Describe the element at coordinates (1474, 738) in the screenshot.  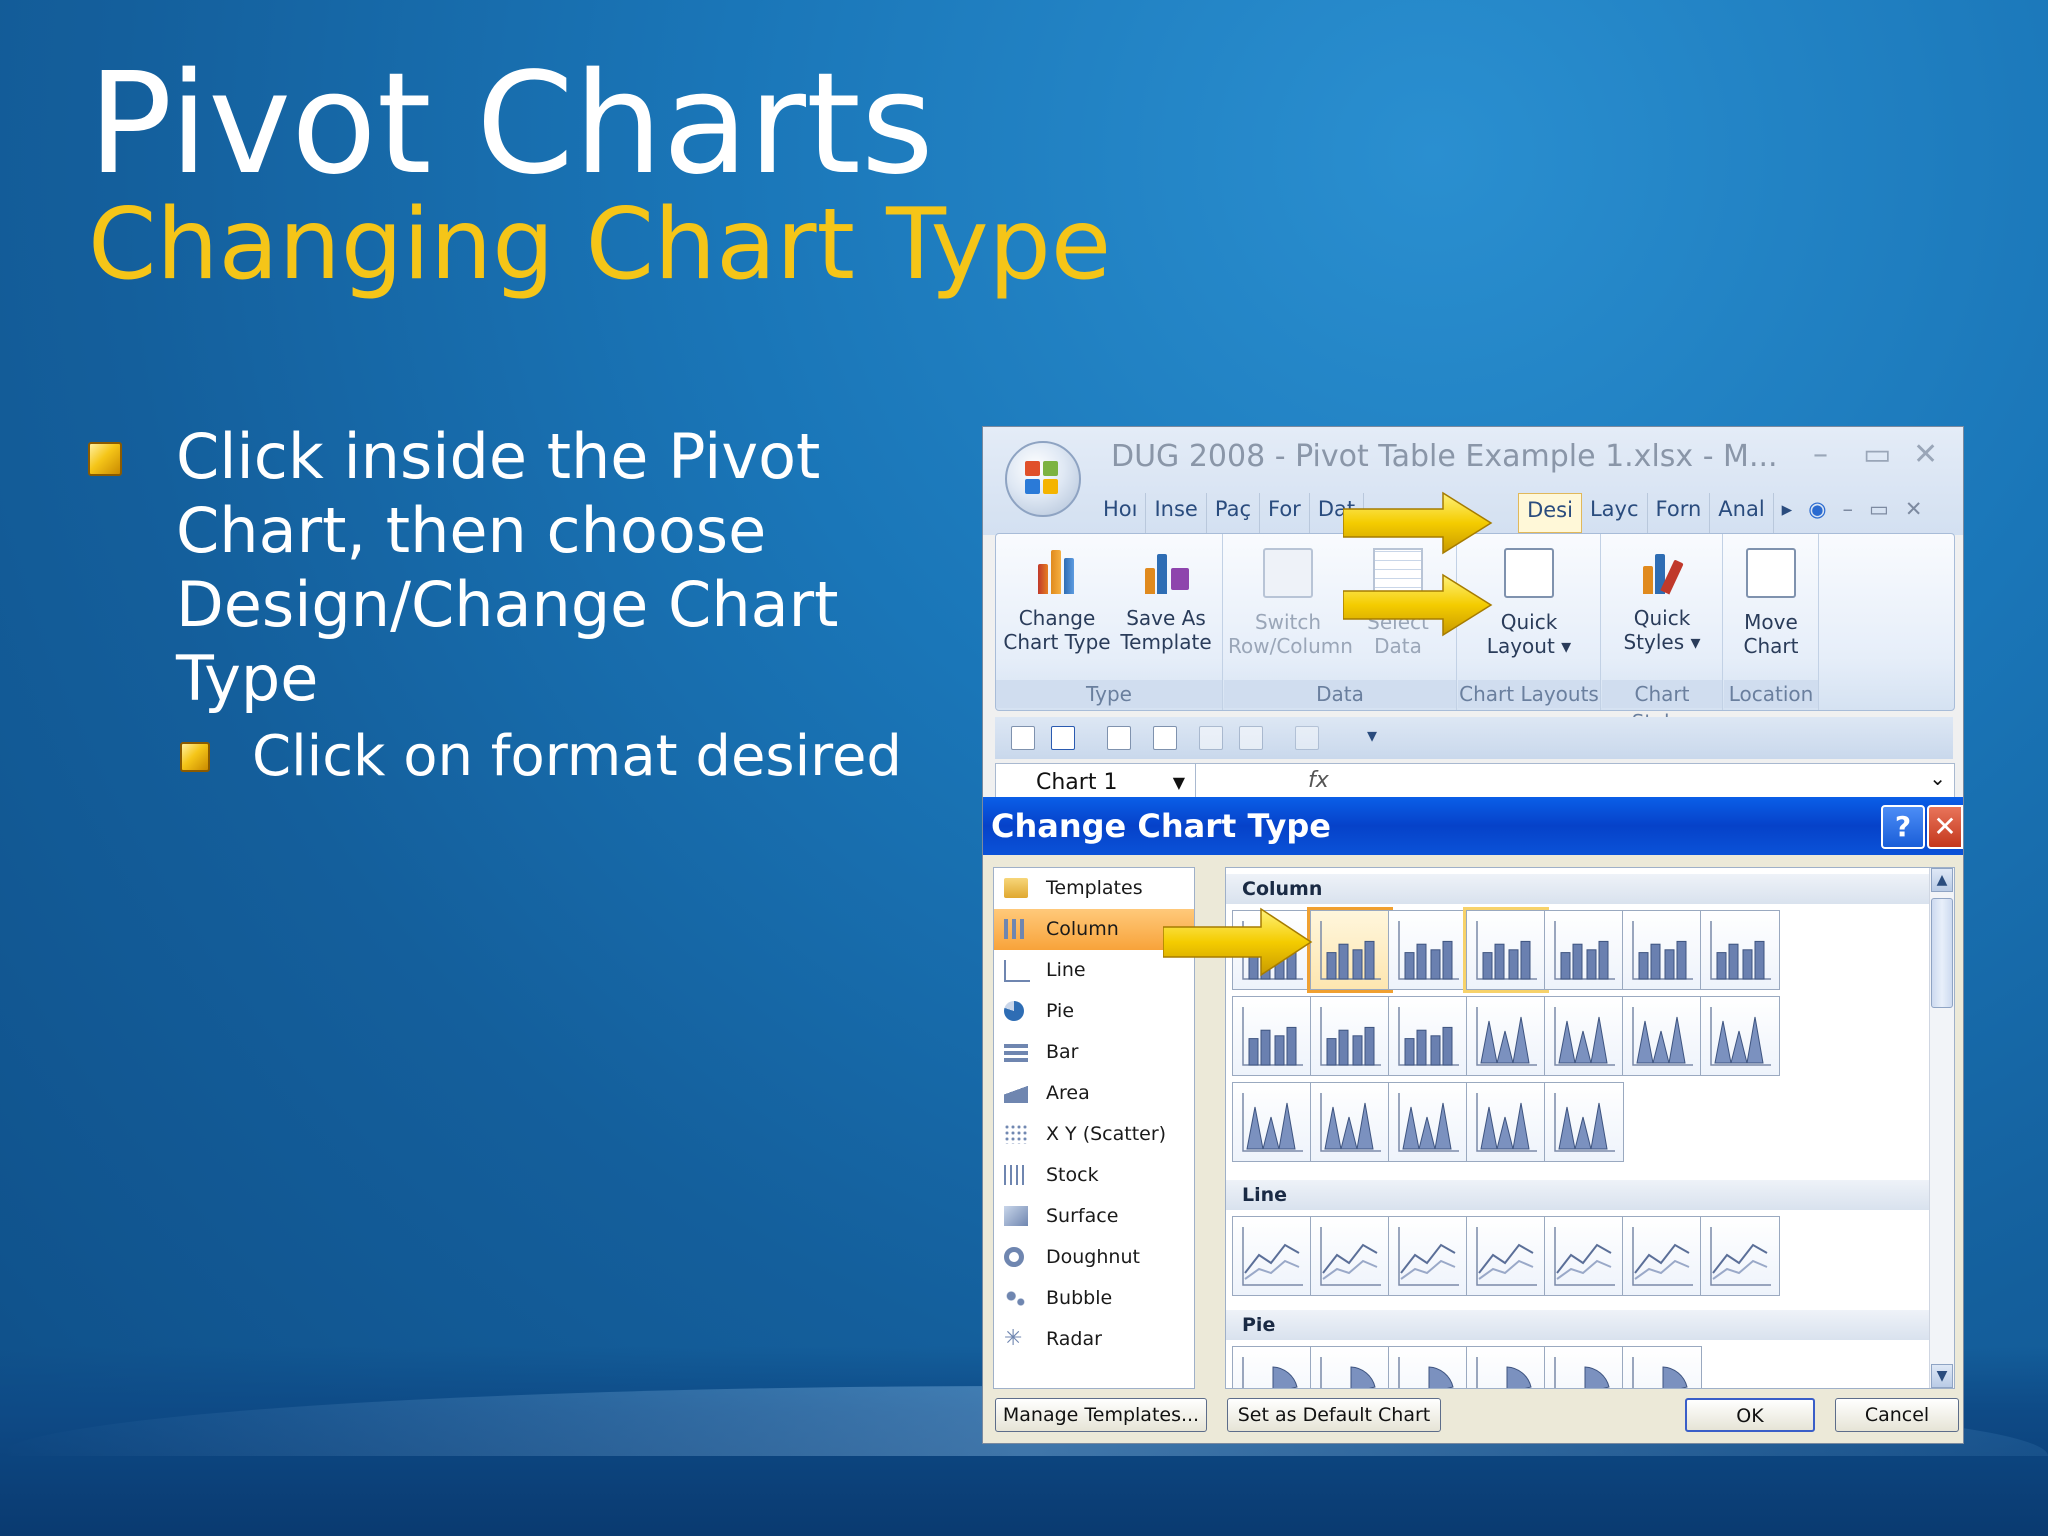
I see `quick-access-toolbar: ▾` at that location.